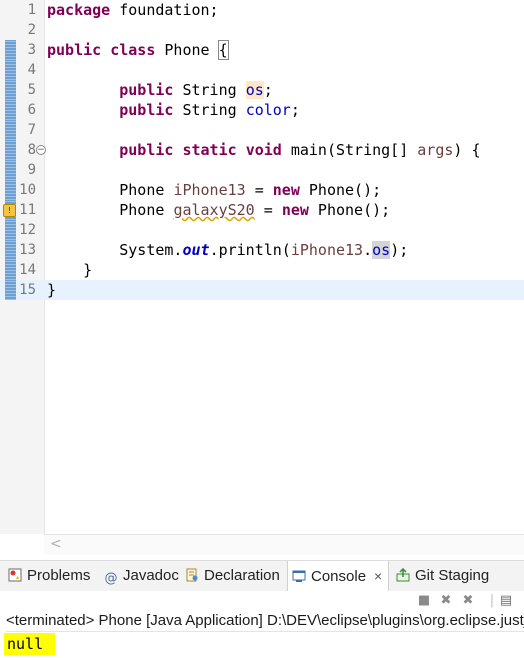  I want to click on code-text: Phone galaxyS20 = new Phone();, so click(218, 210).